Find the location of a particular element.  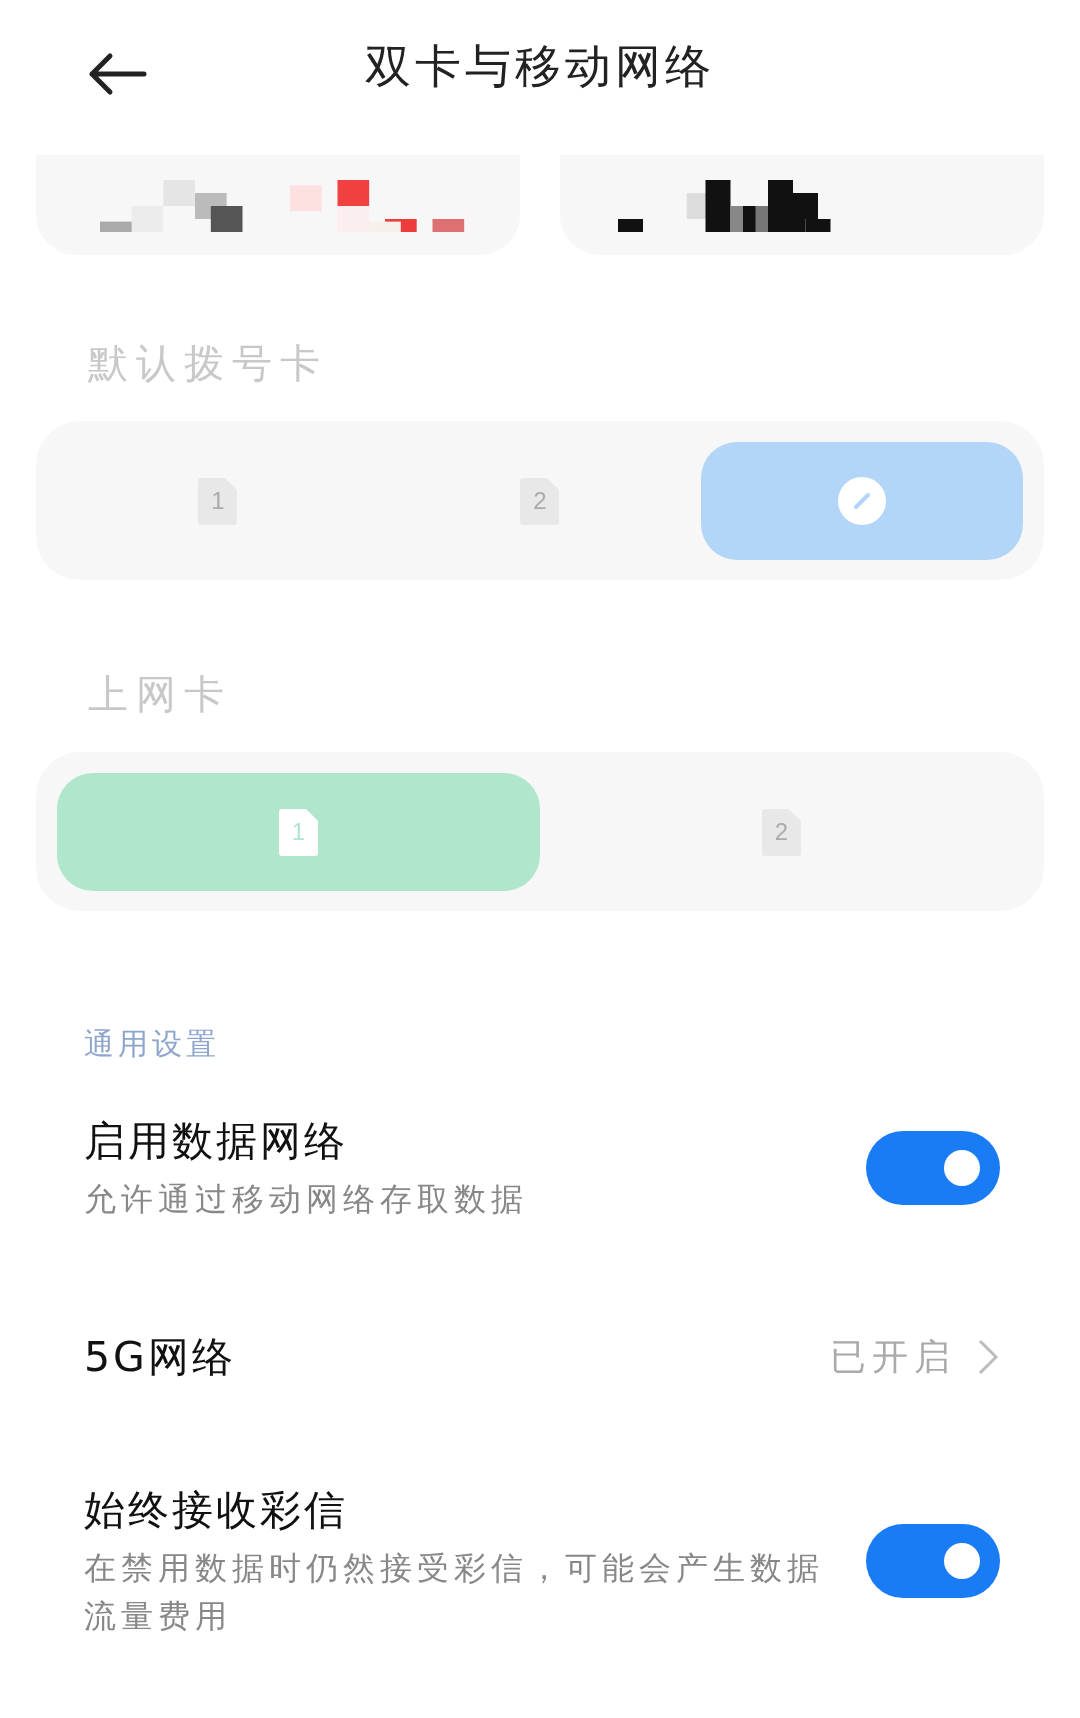

setting-title: 5G网络 is located at coordinates (160, 1357).